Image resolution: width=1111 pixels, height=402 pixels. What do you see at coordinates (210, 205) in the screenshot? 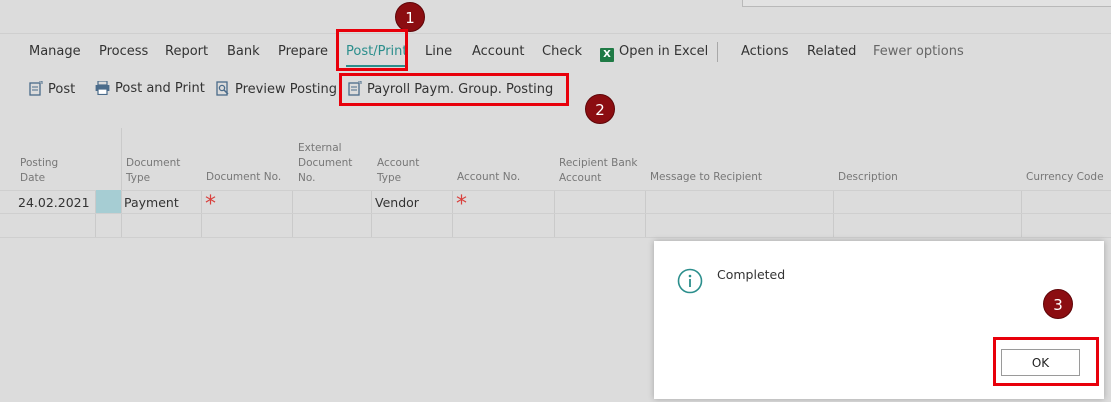
I see `cell-document-no-required: *` at bounding box center [210, 205].